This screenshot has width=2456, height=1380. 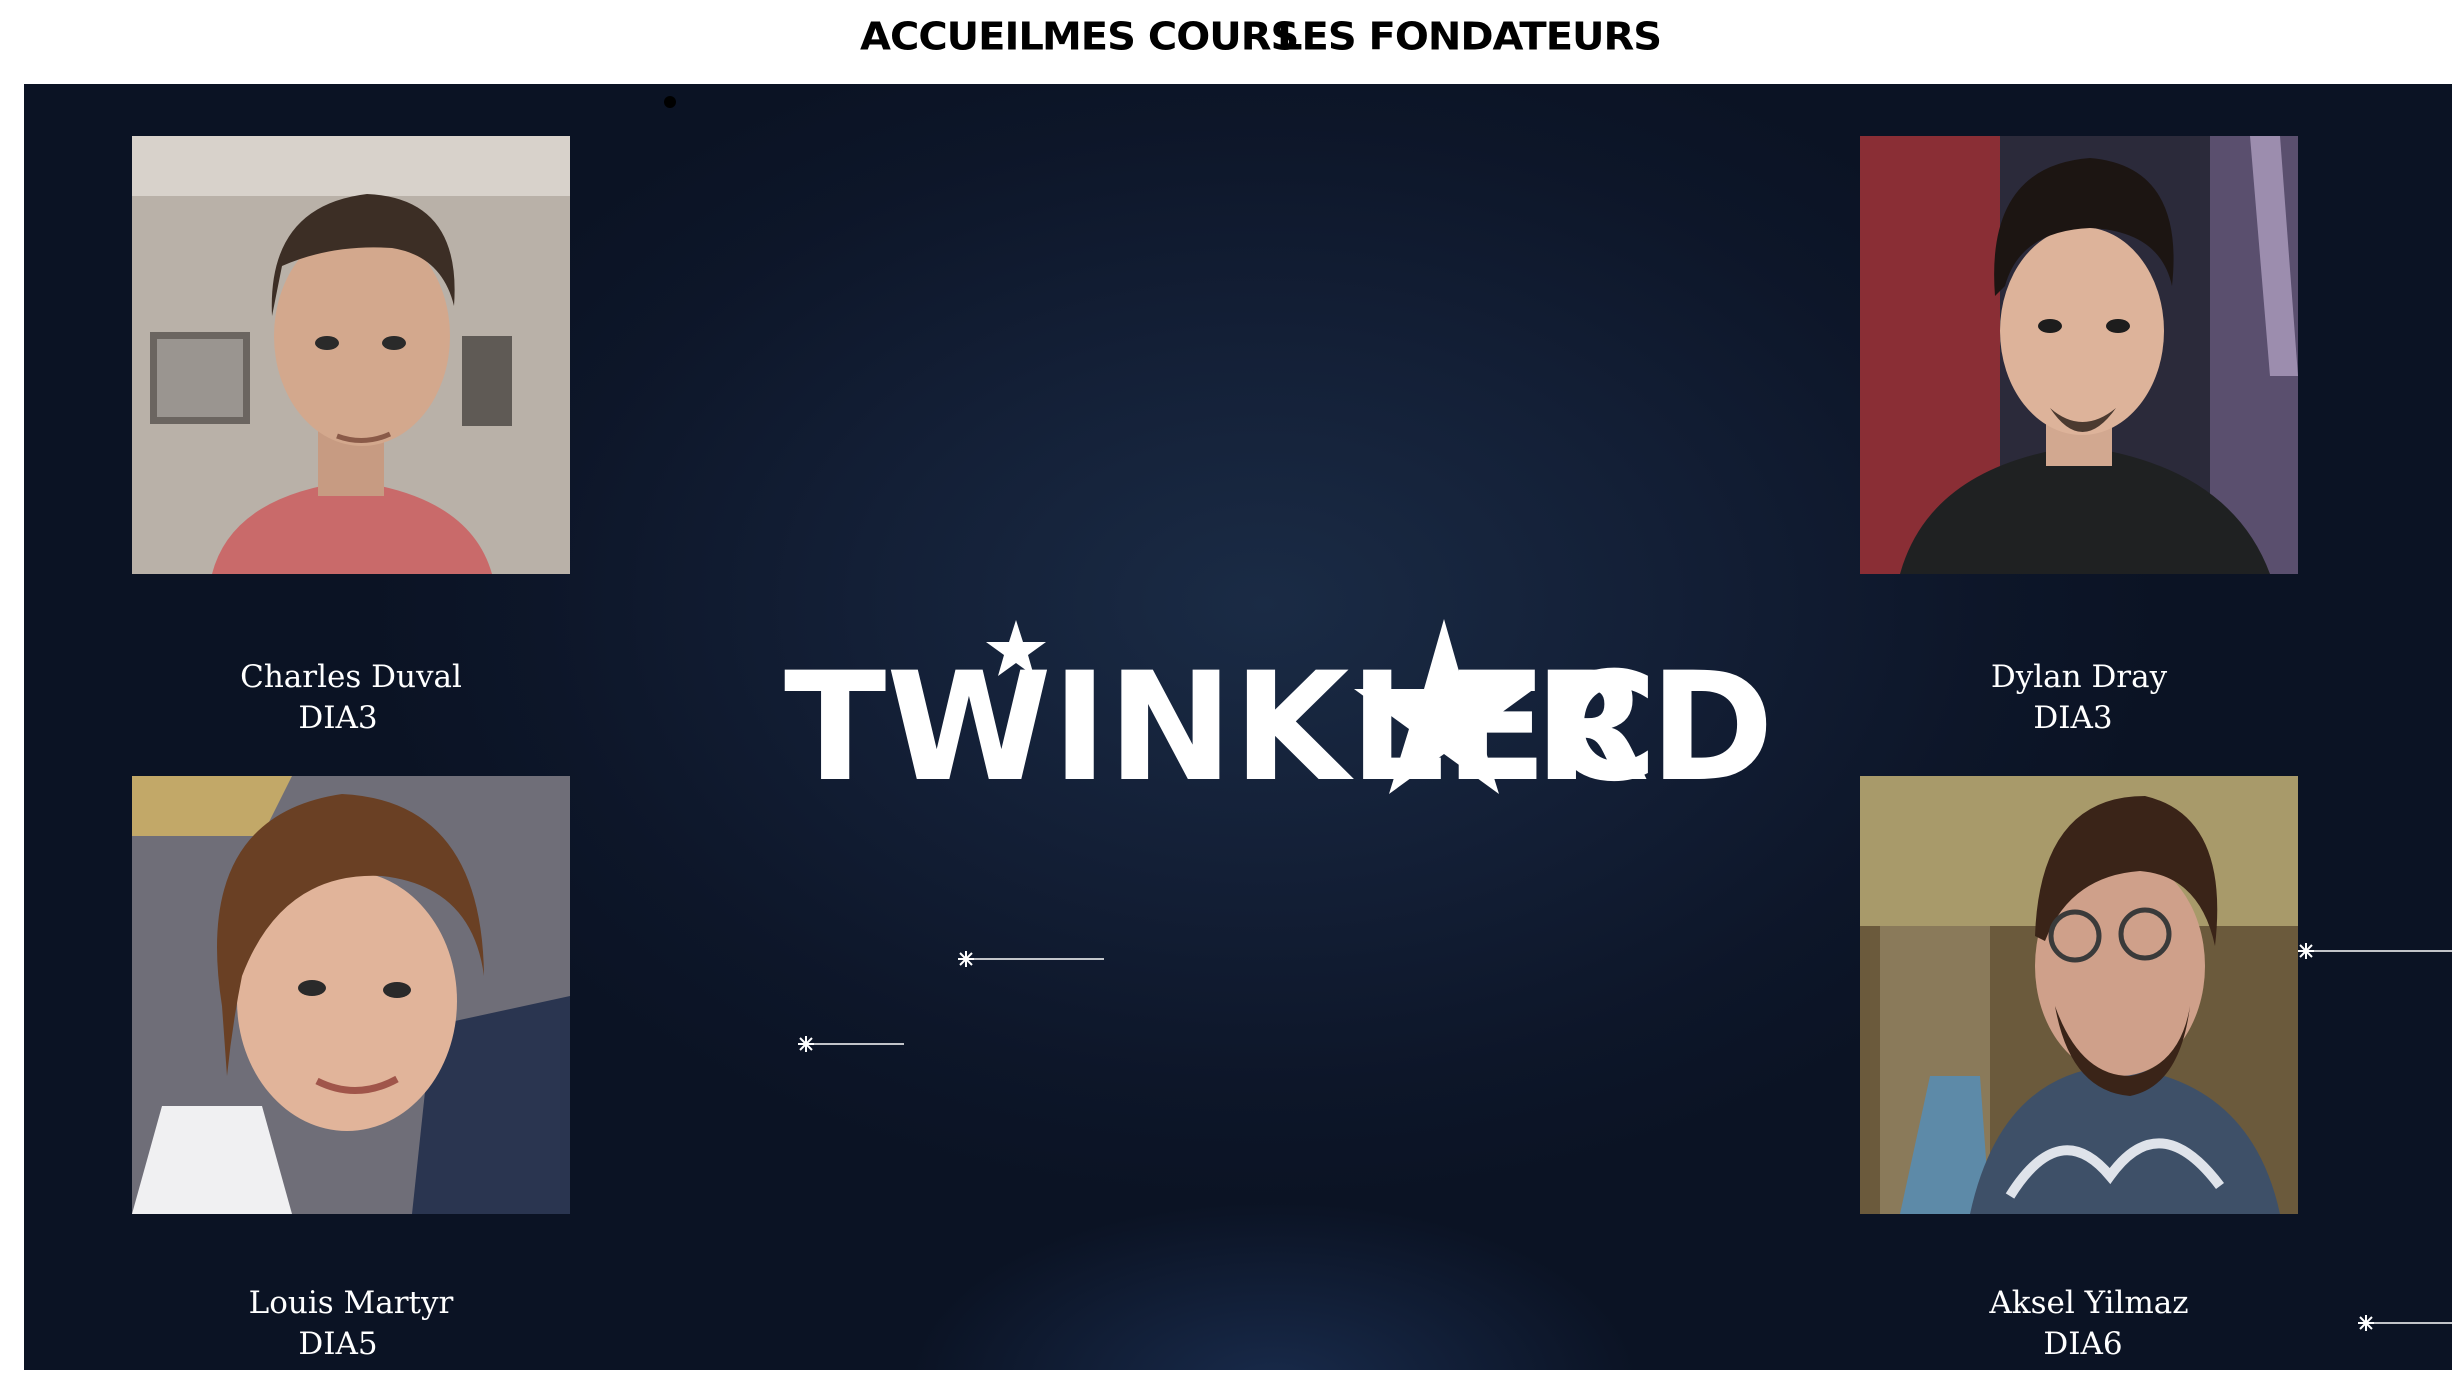 What do you see at coordinates (351, 355) in the screenshot?
I see `founder-photo-charles-duval` at bounding box center [351, 355].